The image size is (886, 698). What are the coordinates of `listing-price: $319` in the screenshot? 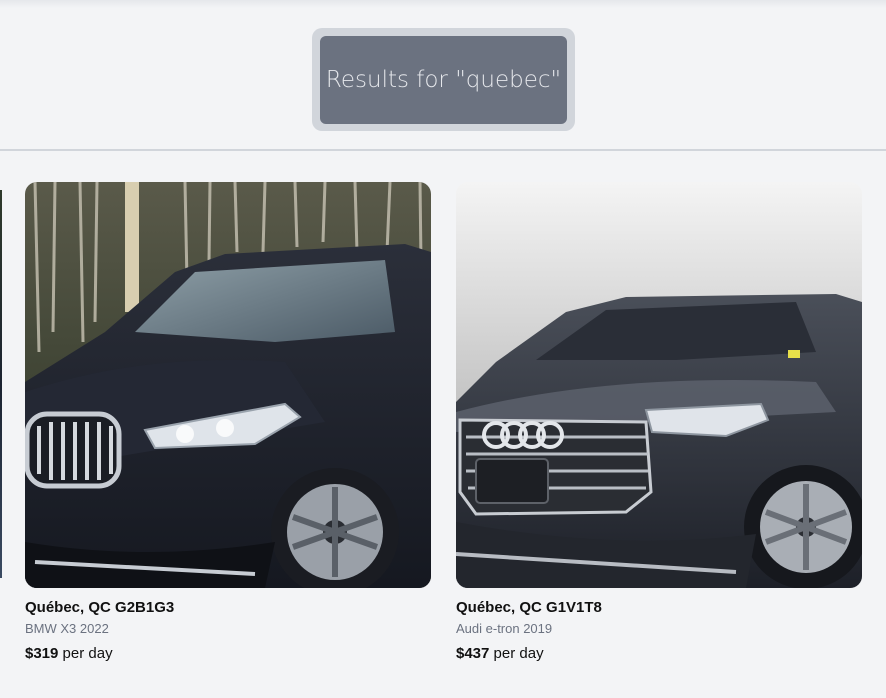 It's located at (42, 653).